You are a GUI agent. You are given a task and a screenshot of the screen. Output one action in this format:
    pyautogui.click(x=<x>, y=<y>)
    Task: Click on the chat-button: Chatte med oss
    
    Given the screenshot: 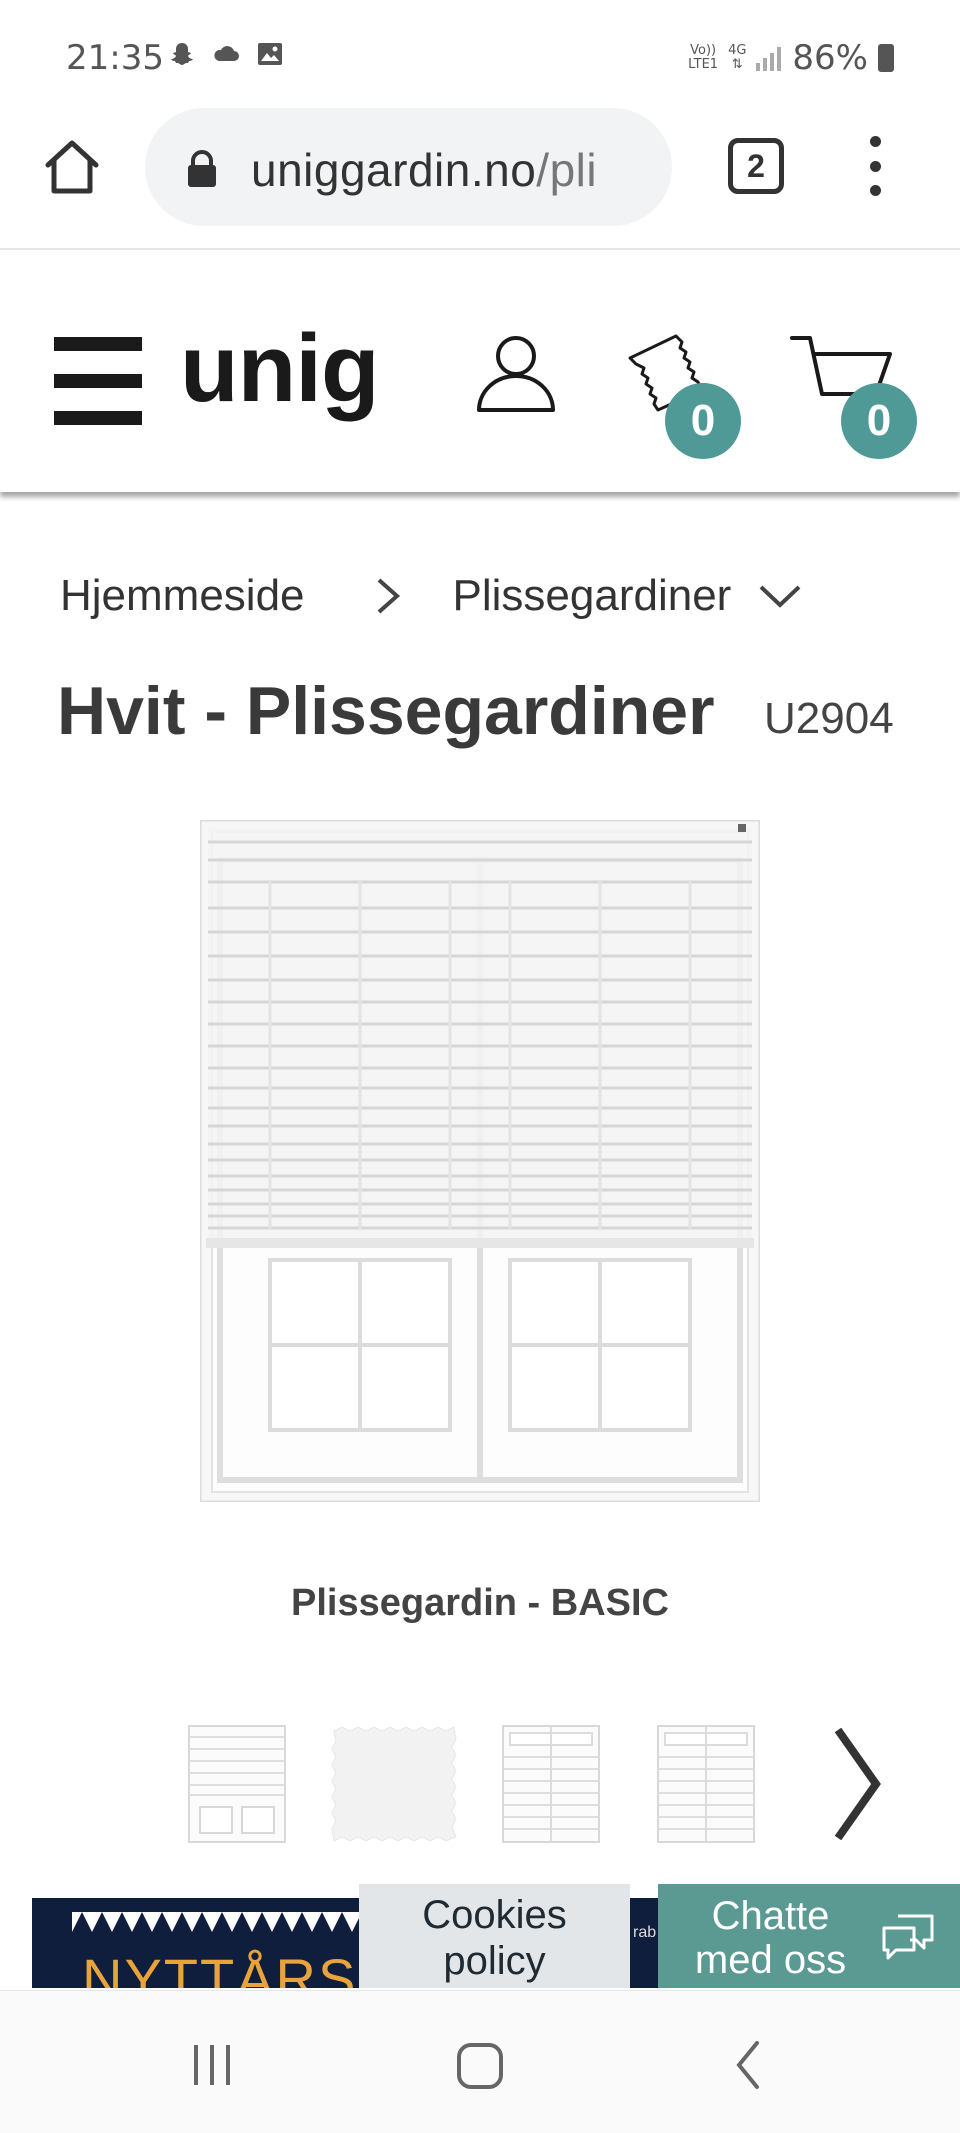 What is the action you would take?
    pyautogui.click(x=809, y=1936)
    